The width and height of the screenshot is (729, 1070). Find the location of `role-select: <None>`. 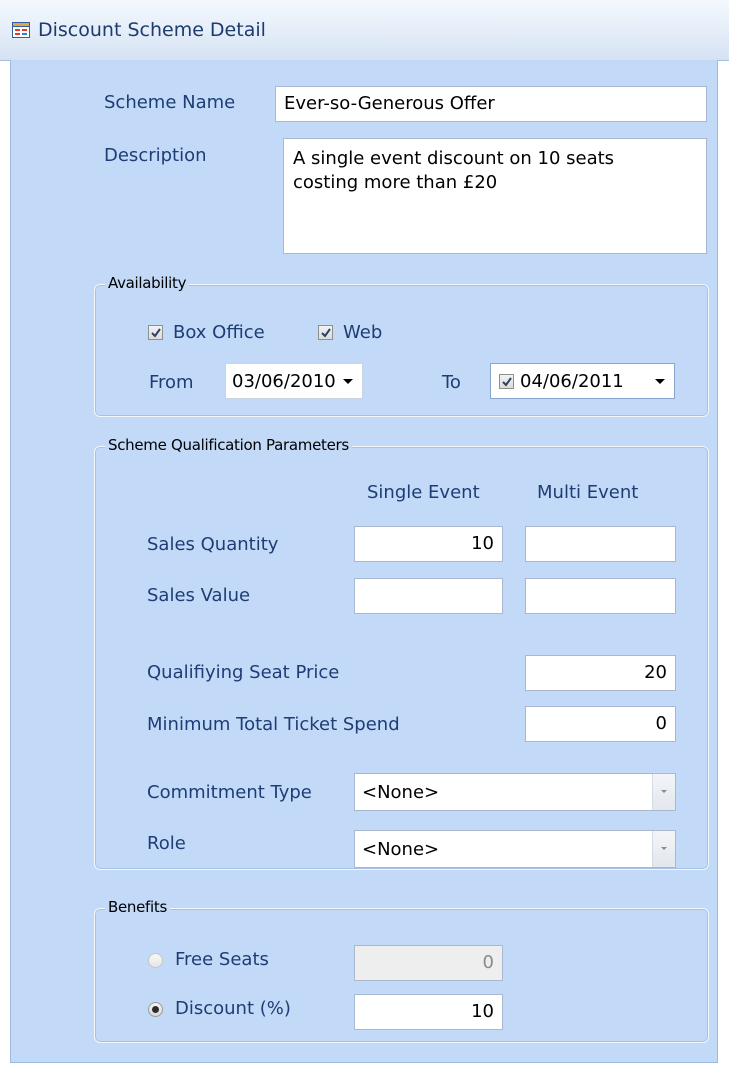

role-select: <None> is located at coordinates (515, 849).